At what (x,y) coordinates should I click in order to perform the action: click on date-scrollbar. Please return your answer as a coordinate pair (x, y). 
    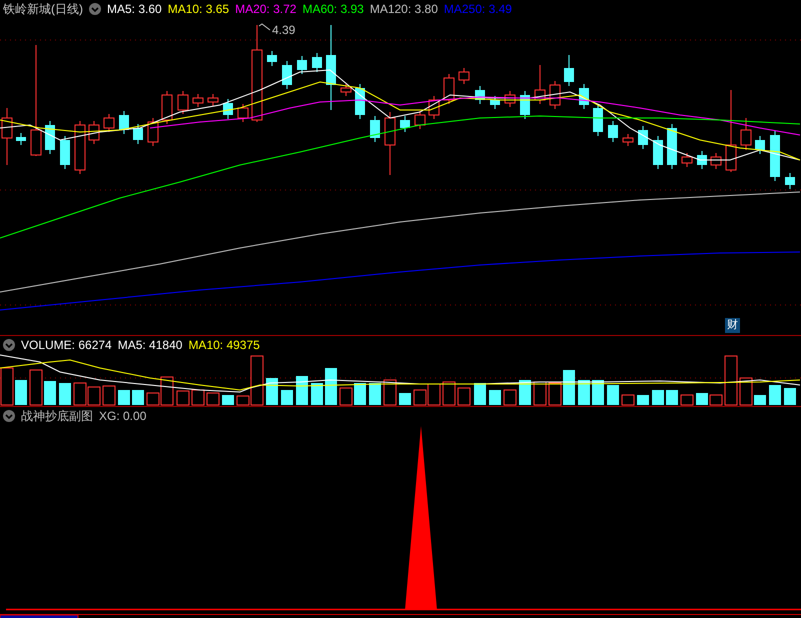
    Looking at the image, I should click on (39, 616).